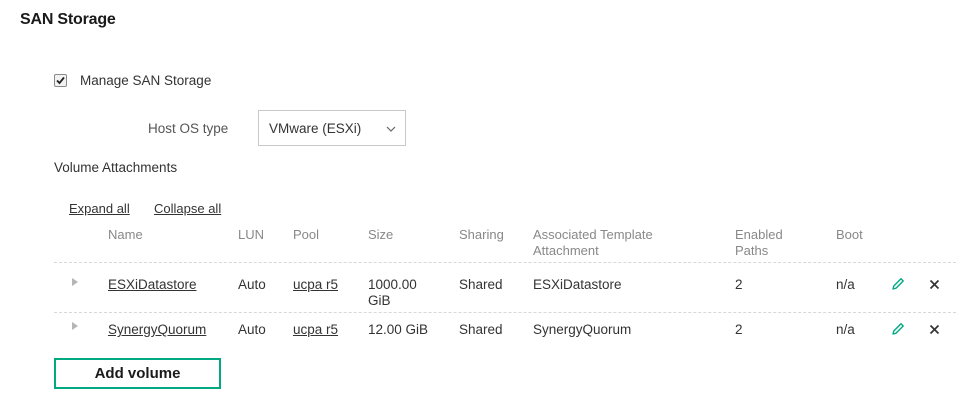 The image size is (980, 404). What do you see at coordinates (505, 312) in the screenshot?
I see `row-divider` at bounding box center [505, 312].